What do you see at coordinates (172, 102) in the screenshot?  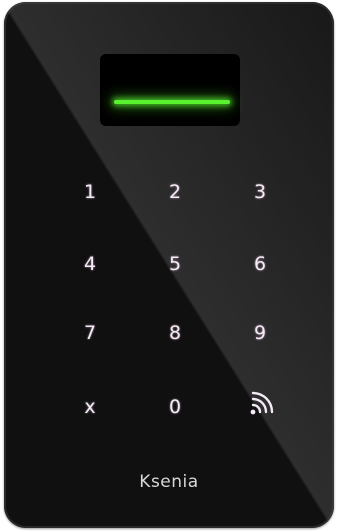 I see `status-led` at bounding box center [172, 102].